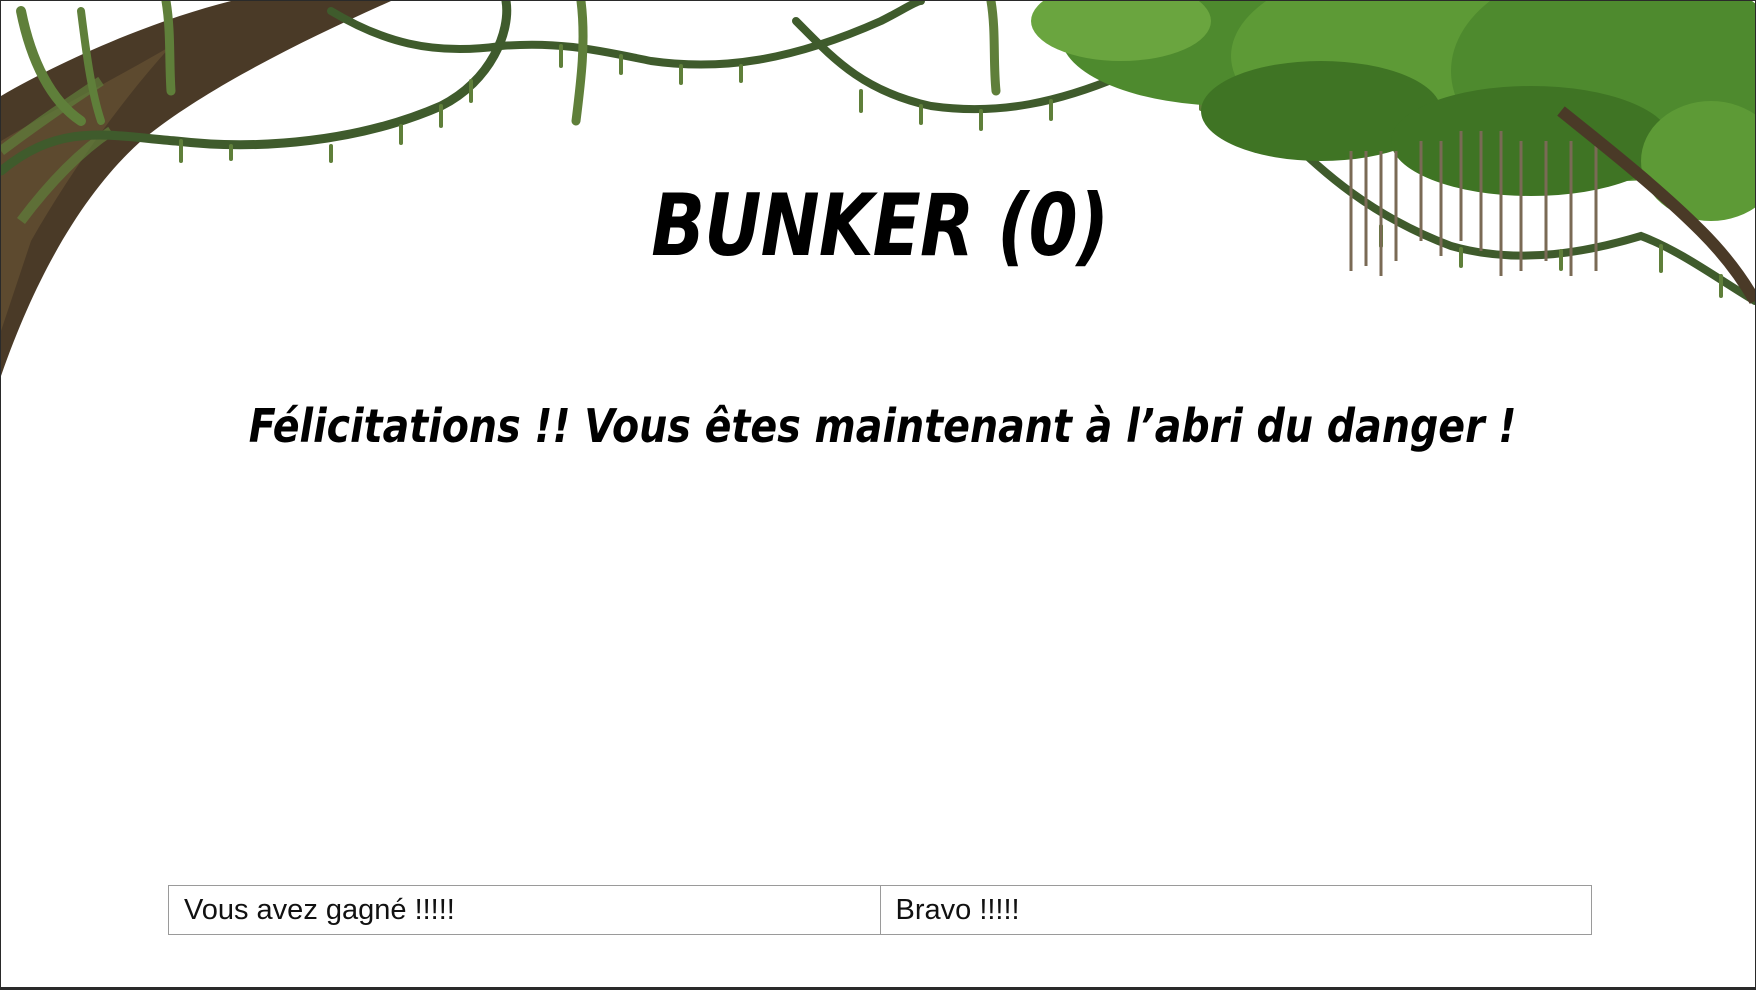 The width and height of the screenshot is (1756, 990). What do you see at coordinates (880, 226) in the screenshot?
I see `slide-title: BUNKER (0)` at bounding box center [880, 226].